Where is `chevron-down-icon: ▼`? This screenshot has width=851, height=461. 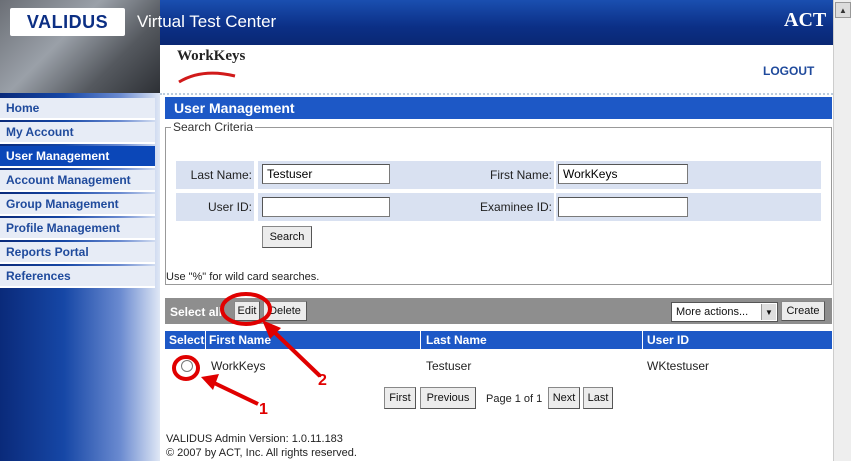
chevron-down-icon: ▼ is located at coordinates (768, 312).